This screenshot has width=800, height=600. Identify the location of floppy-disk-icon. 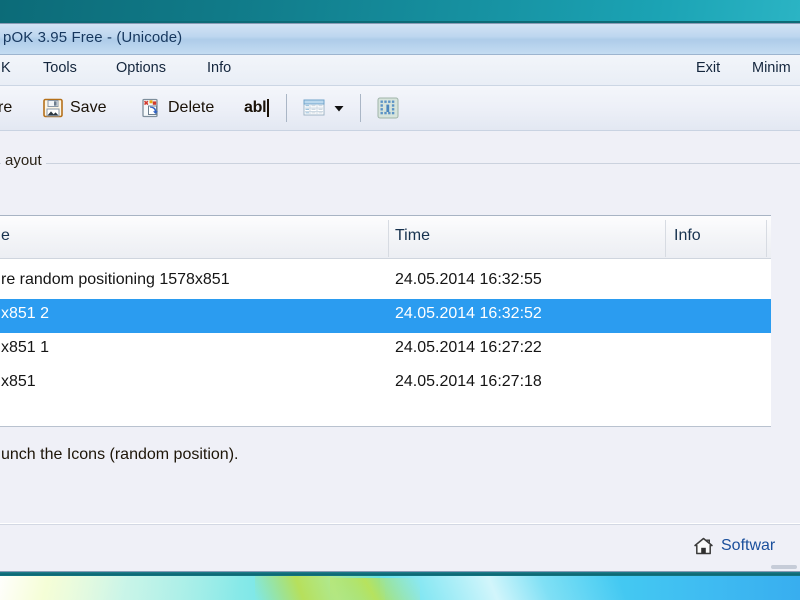
(53, 108).